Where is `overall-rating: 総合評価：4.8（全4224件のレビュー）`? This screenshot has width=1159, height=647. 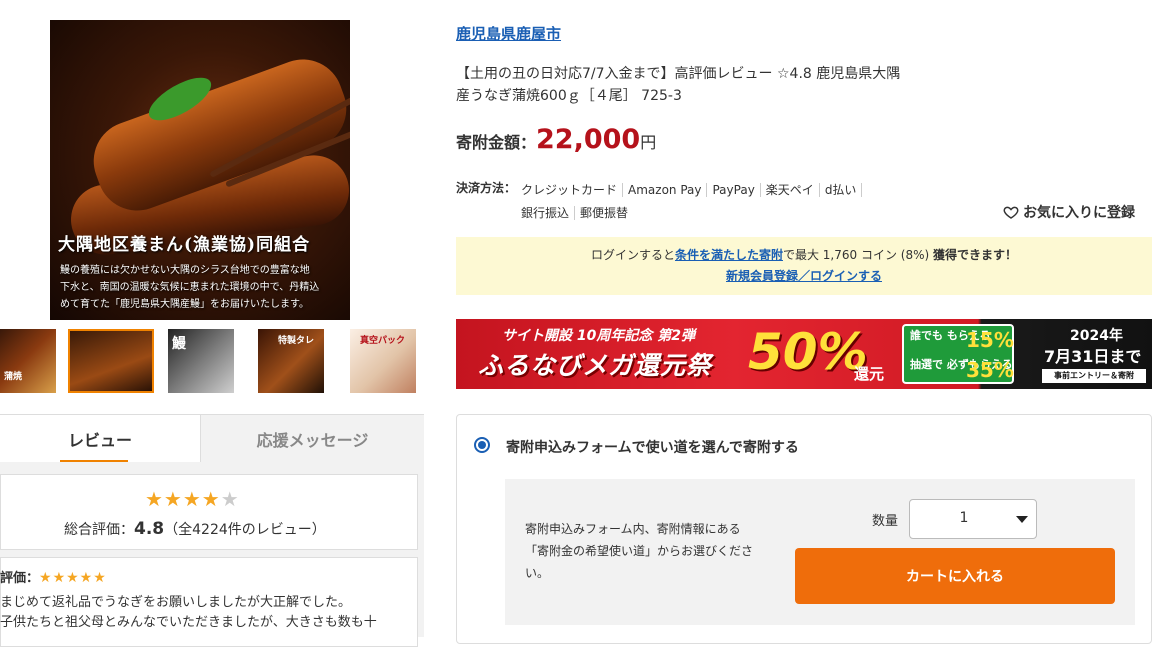 overall-rating: 総合評価：4.8（全4224件のレビュー） is located at coordinates (195, 529).